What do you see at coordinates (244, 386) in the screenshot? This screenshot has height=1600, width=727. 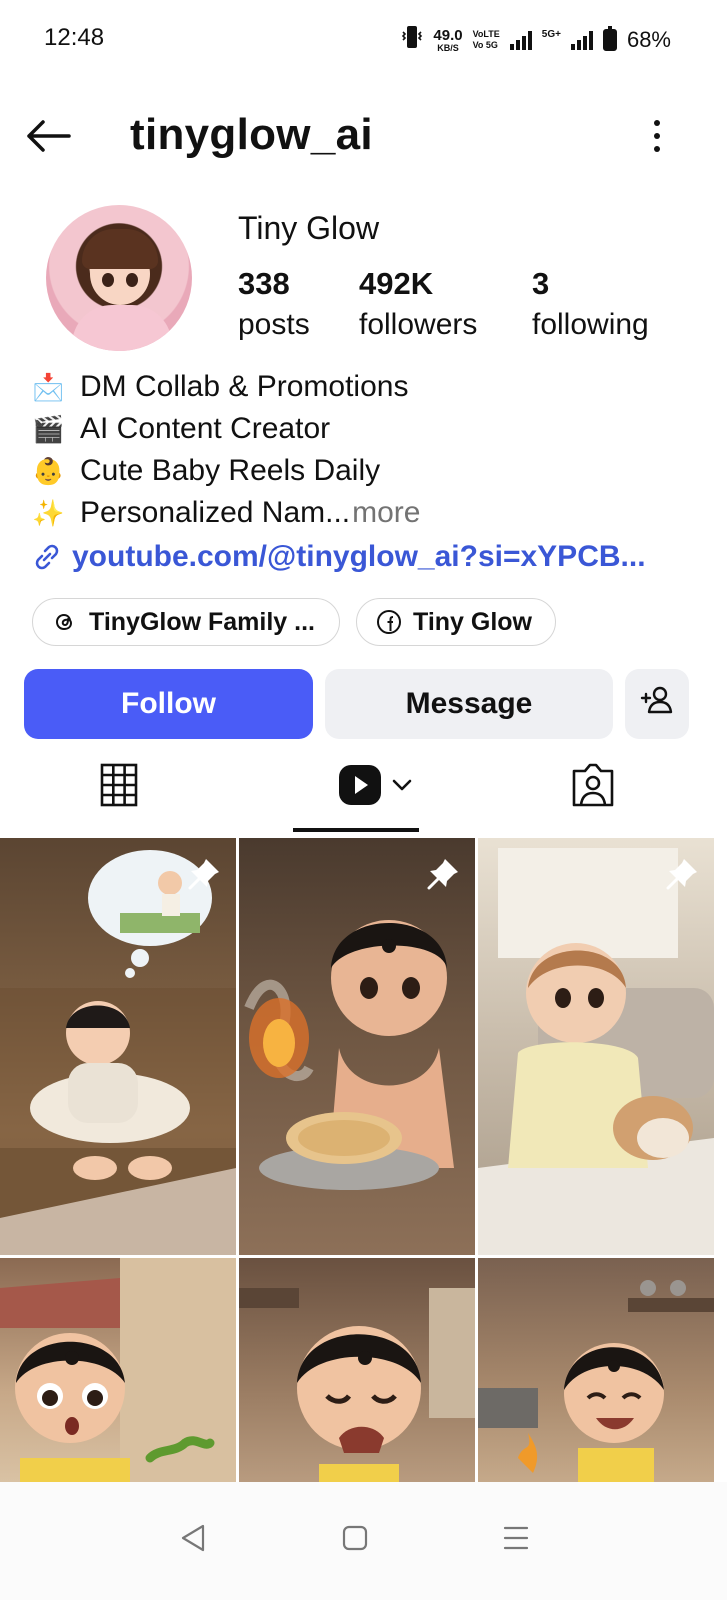 I see `bio-text: DM Collab & Promotions` at bounding box center [244, 386].